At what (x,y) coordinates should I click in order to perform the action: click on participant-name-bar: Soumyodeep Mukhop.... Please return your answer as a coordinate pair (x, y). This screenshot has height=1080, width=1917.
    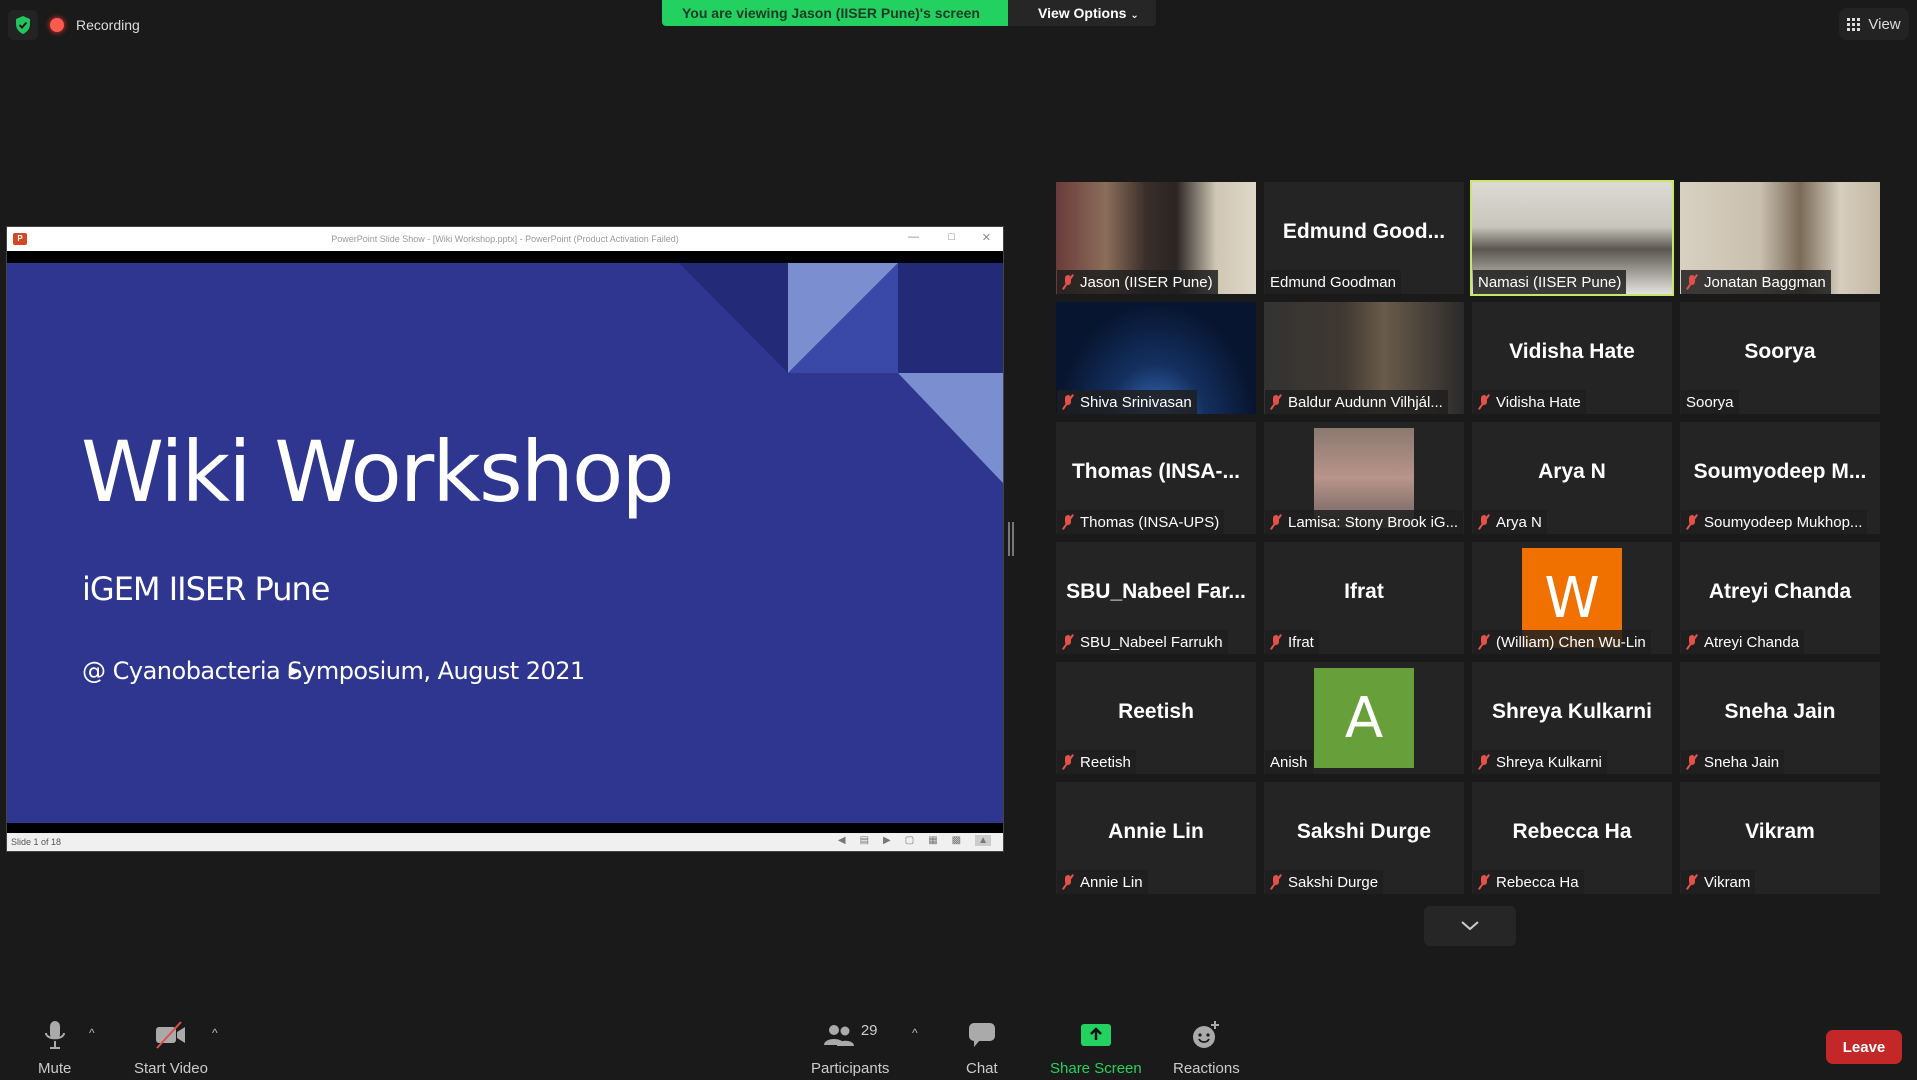
    Looking at the image, I should click on (1774, 522).